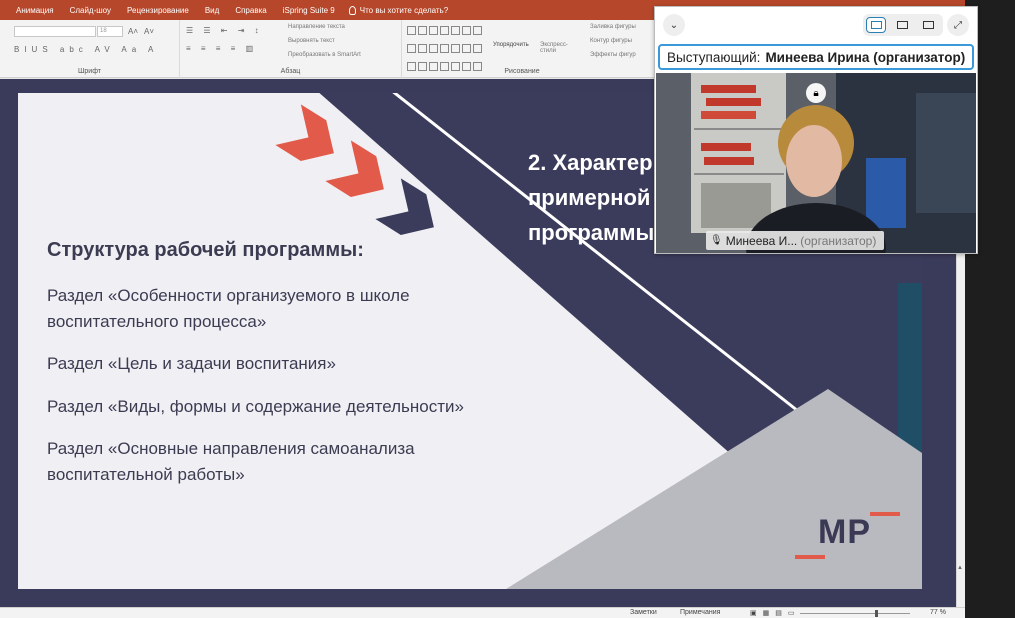  What do you see at coordinates (938, 612) in the screenshot?
I see `zoom-level: 77 %` at bounding box center [938, 612].